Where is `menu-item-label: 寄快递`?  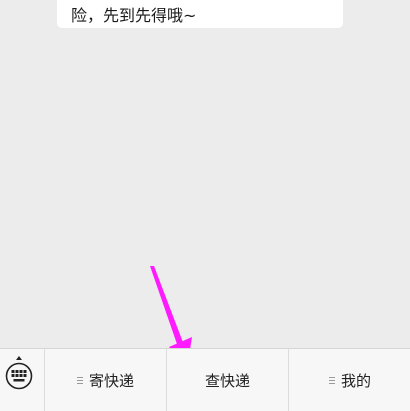 menu-item-label: 寄快递 is located at coordinates (111, 380).